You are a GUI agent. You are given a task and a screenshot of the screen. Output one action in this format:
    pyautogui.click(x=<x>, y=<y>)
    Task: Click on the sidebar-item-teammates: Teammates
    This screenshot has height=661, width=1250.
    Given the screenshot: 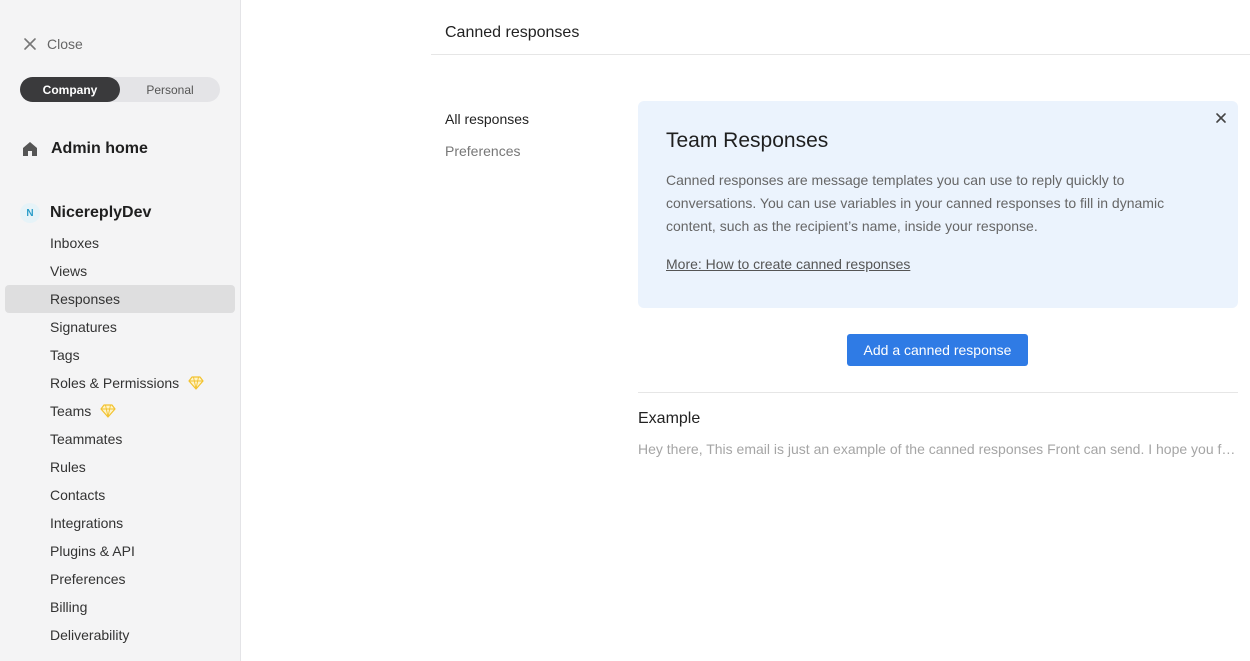 What is the action you would take?
    pyautogui.click(x=120, y=439)
    